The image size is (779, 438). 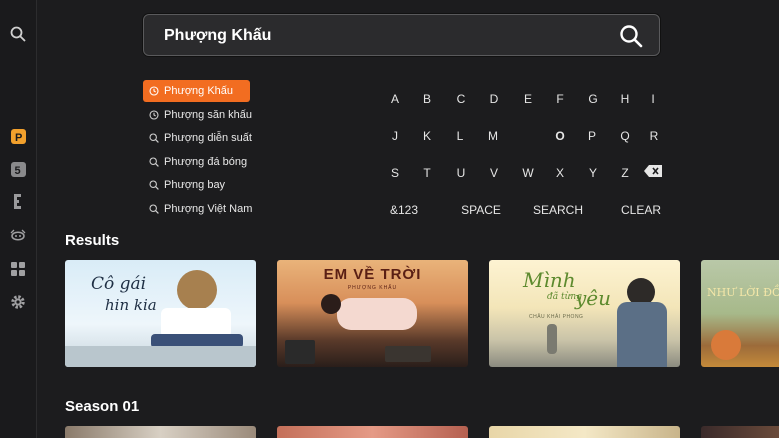 I want to click on card-title: EM VỀ TRỜI, so click(x=372, y=274).